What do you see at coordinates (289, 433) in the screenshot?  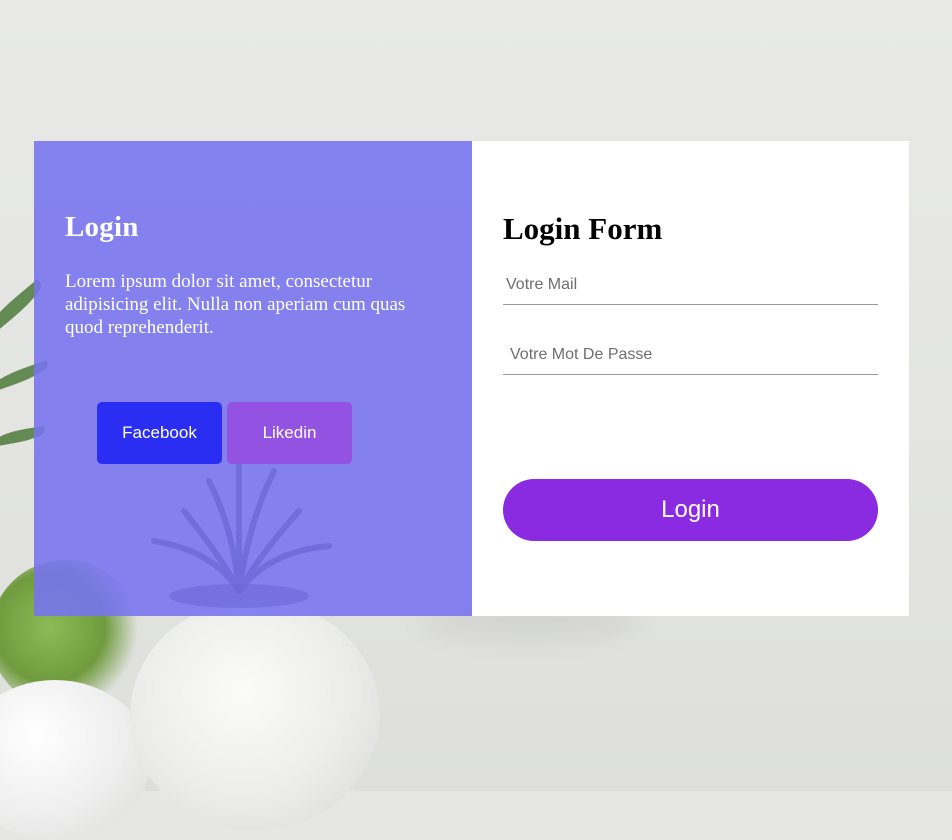 I see `linkedin-button: Likedin` at bounding box center [289, 433].